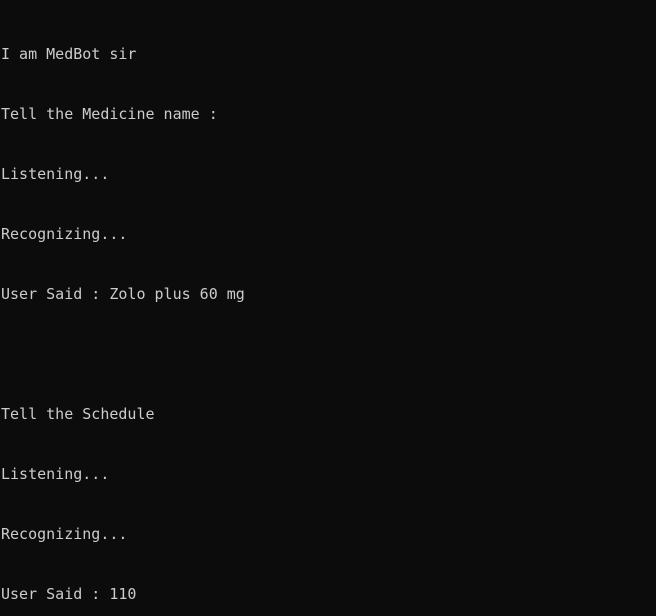 The height and width of the screenshot is (616, 656). What do you see at coordinates (109, 114) in the screenshot?
I see `terminal-line: Tell the Medicine name :` at bounding box center [109, 114].